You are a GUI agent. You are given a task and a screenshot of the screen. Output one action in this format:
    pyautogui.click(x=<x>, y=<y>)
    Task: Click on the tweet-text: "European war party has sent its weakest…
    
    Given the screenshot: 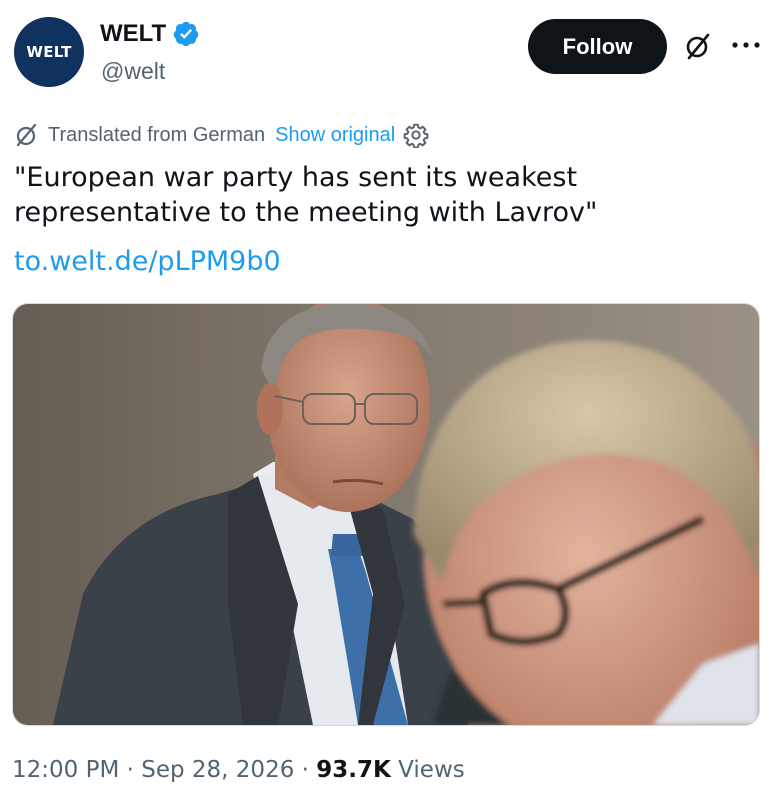 What is the action you would take?
    pyautogui.click(x=306, y=195)
    